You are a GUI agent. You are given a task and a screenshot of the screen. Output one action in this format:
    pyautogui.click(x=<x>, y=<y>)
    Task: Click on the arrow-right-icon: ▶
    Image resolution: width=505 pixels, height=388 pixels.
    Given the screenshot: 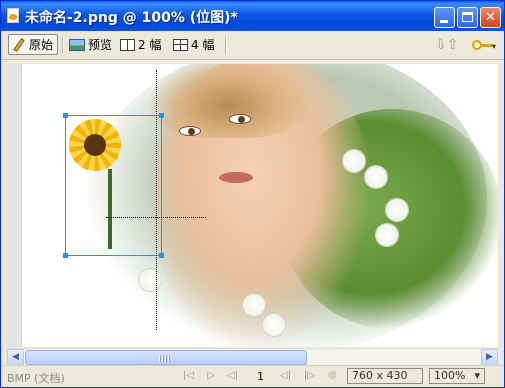 What is the action you would take?
    pyautogui.click(x=489, y=357)
    